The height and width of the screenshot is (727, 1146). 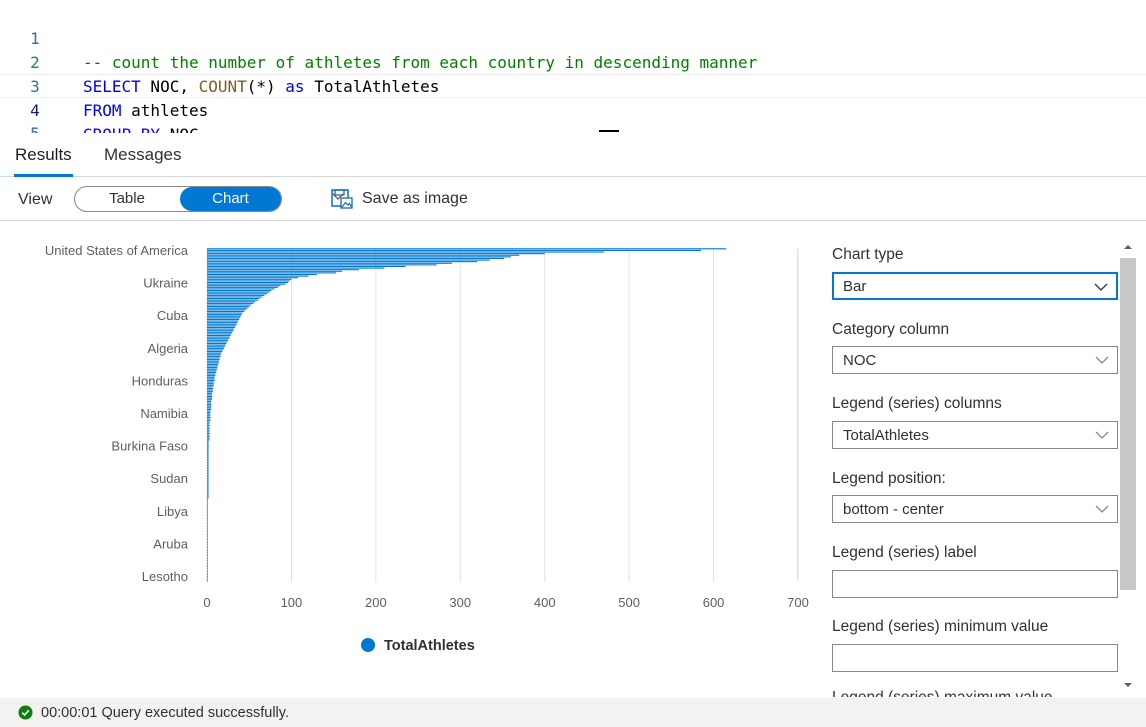 What do you see at coordinates (43, 155) in the screenshot?
I see `tab-results: Results` at bounding box center [43, 155].